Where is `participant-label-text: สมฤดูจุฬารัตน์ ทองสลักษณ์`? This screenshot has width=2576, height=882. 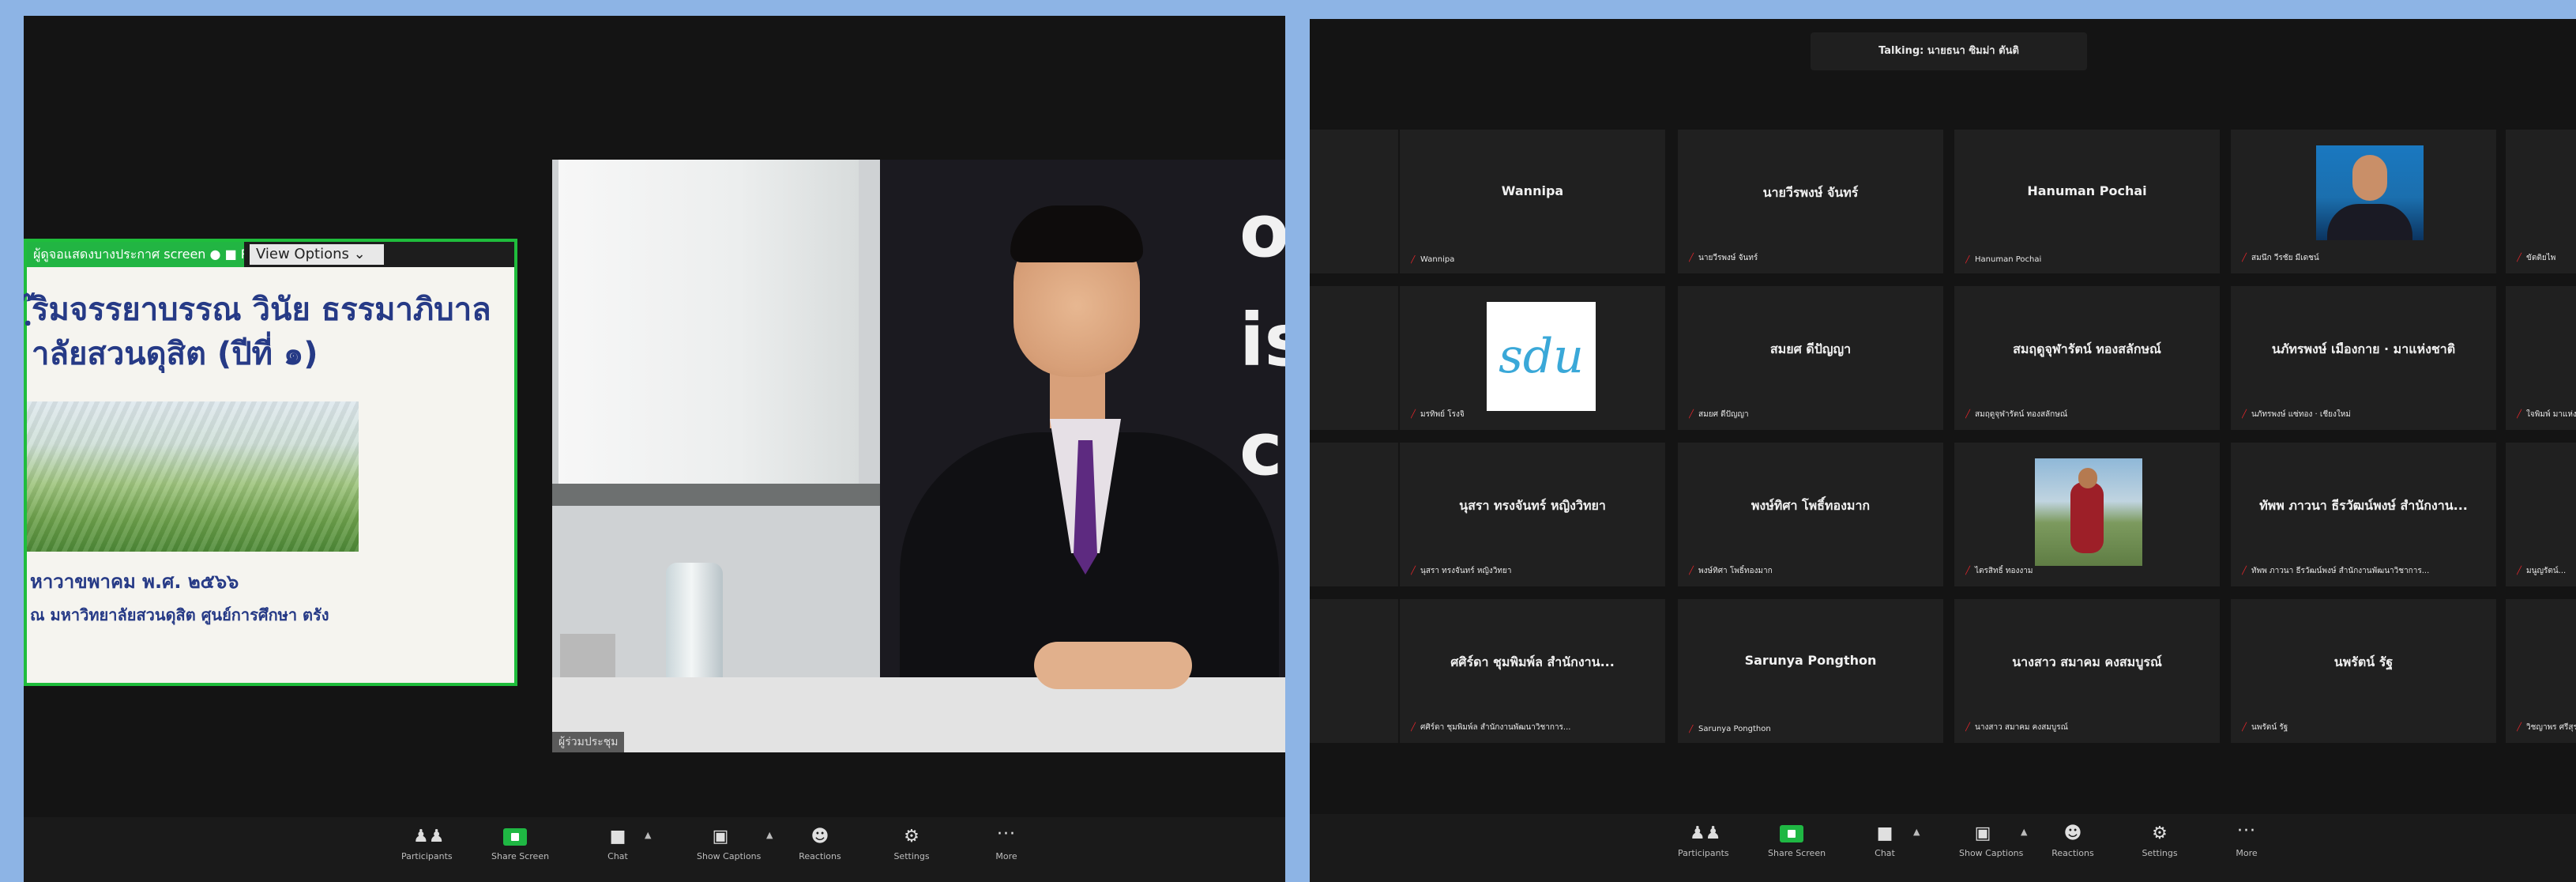 participant-label-text: สมฤดูจุฬารัตน์ ทองสลักษณ์ is located at coordinates (2022, 414).